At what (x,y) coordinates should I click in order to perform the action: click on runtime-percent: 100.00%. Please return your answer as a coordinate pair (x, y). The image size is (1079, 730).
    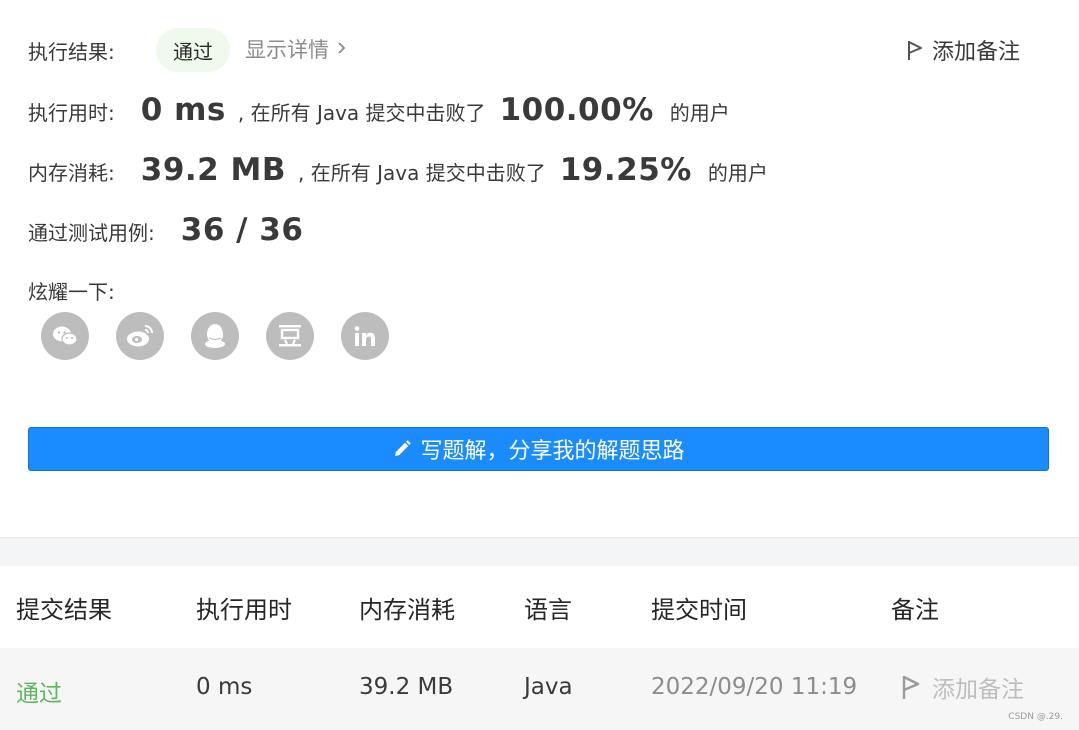
    Looking at the image, I should click on (576, 110).